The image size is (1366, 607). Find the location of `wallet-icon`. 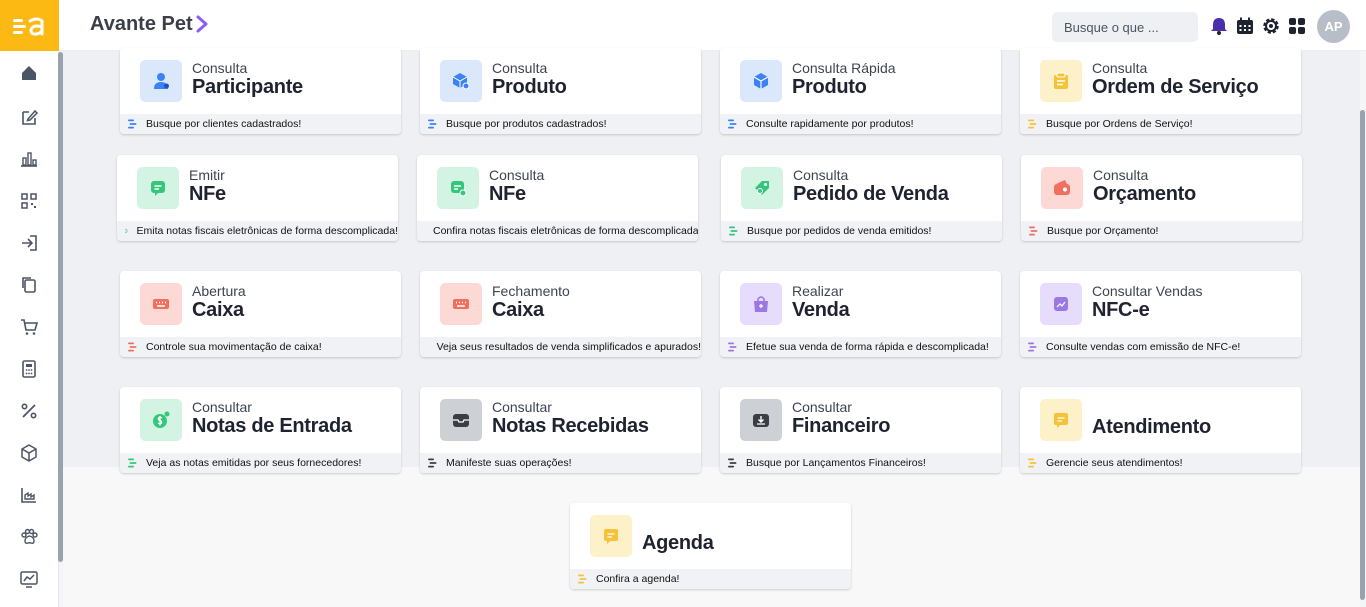

wallet-icon is located at coordinates (1062, 187).